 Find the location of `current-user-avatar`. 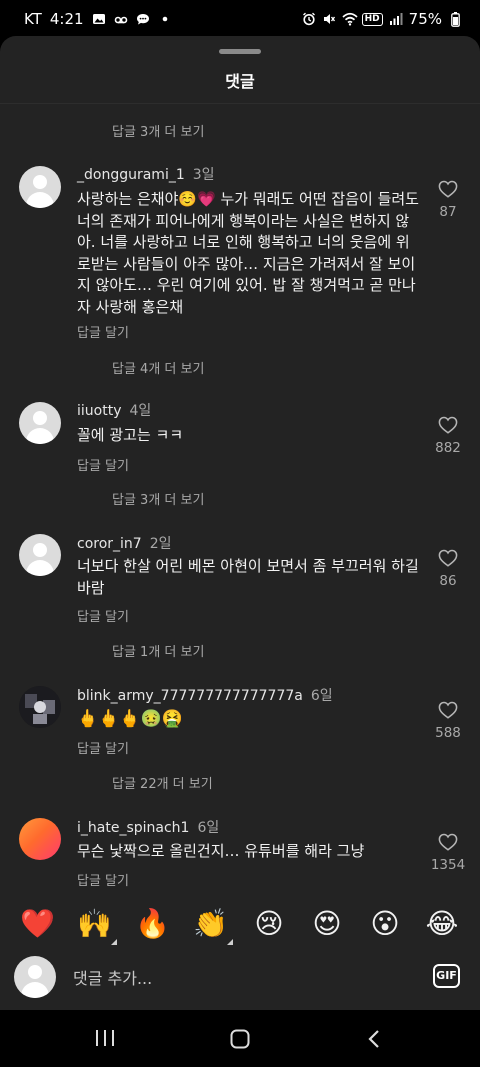

current-user-avatar is located at coordinates (35, 977).